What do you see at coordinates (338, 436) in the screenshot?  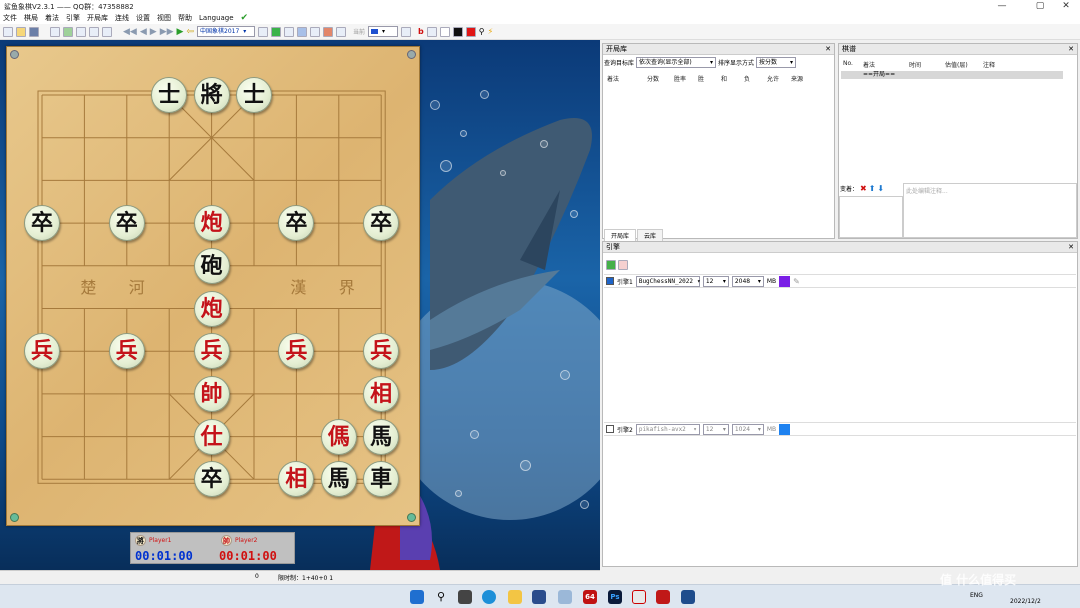 I see `chess-piece: 傌` at bounding box center [338, 436].